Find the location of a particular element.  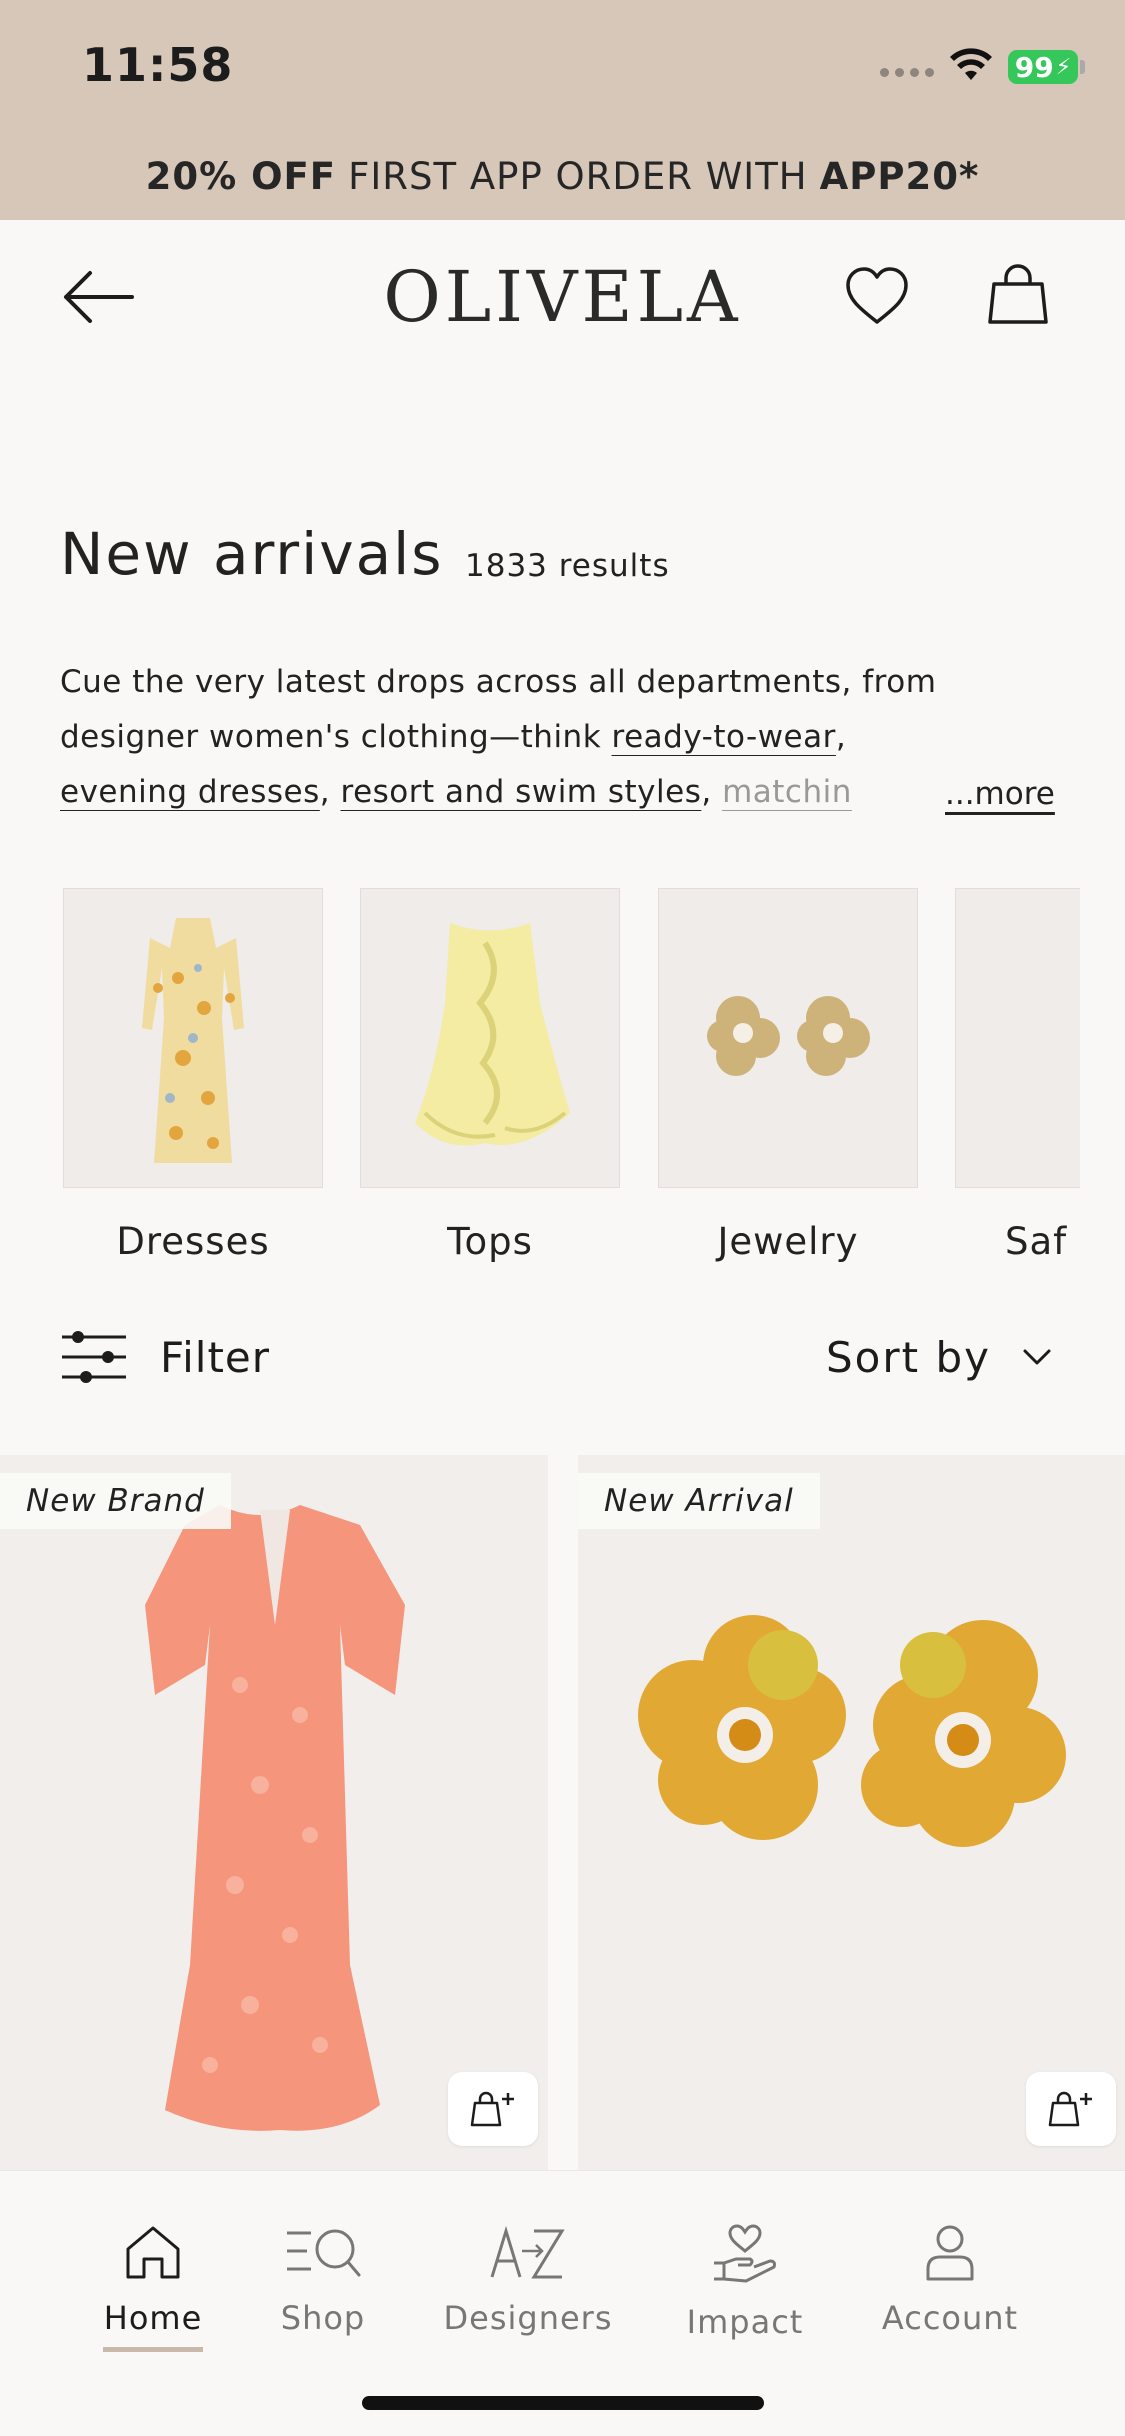

status-time: 11:58 is located at coordinates (158, 65).